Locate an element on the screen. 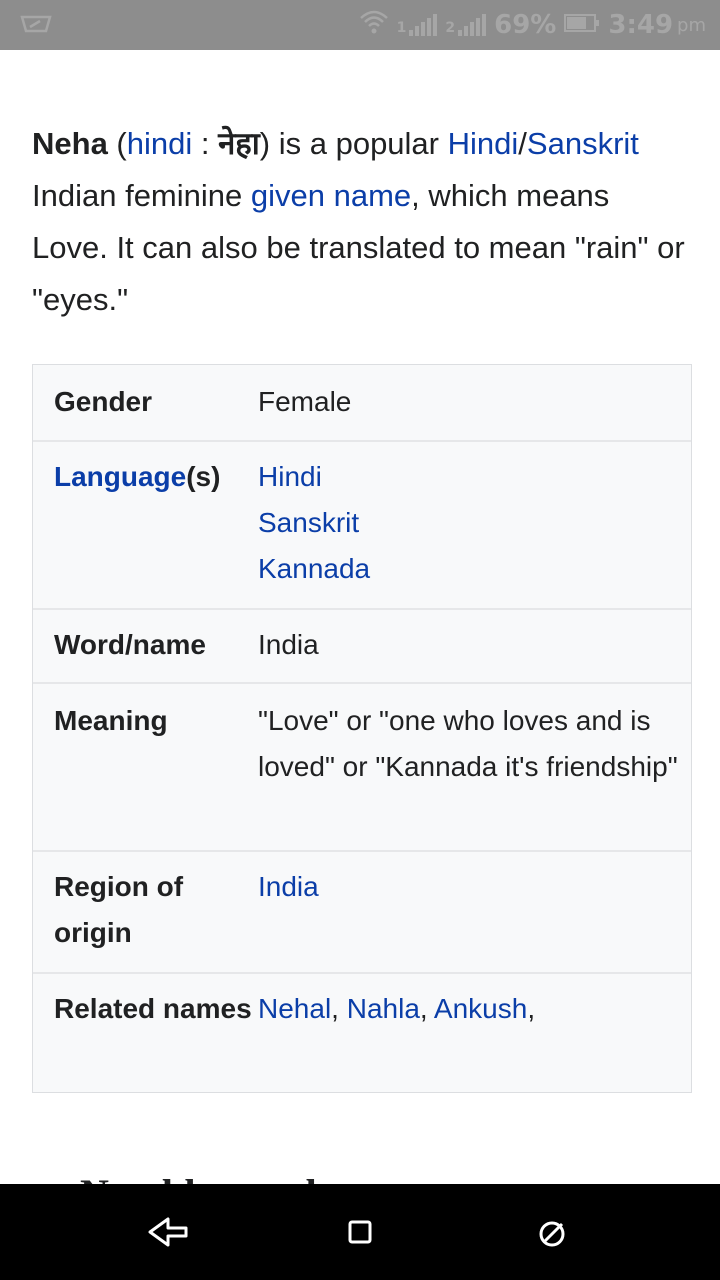 The image size is (720, 1280). infobox-label: Gender is located at coordinates (103, 401).